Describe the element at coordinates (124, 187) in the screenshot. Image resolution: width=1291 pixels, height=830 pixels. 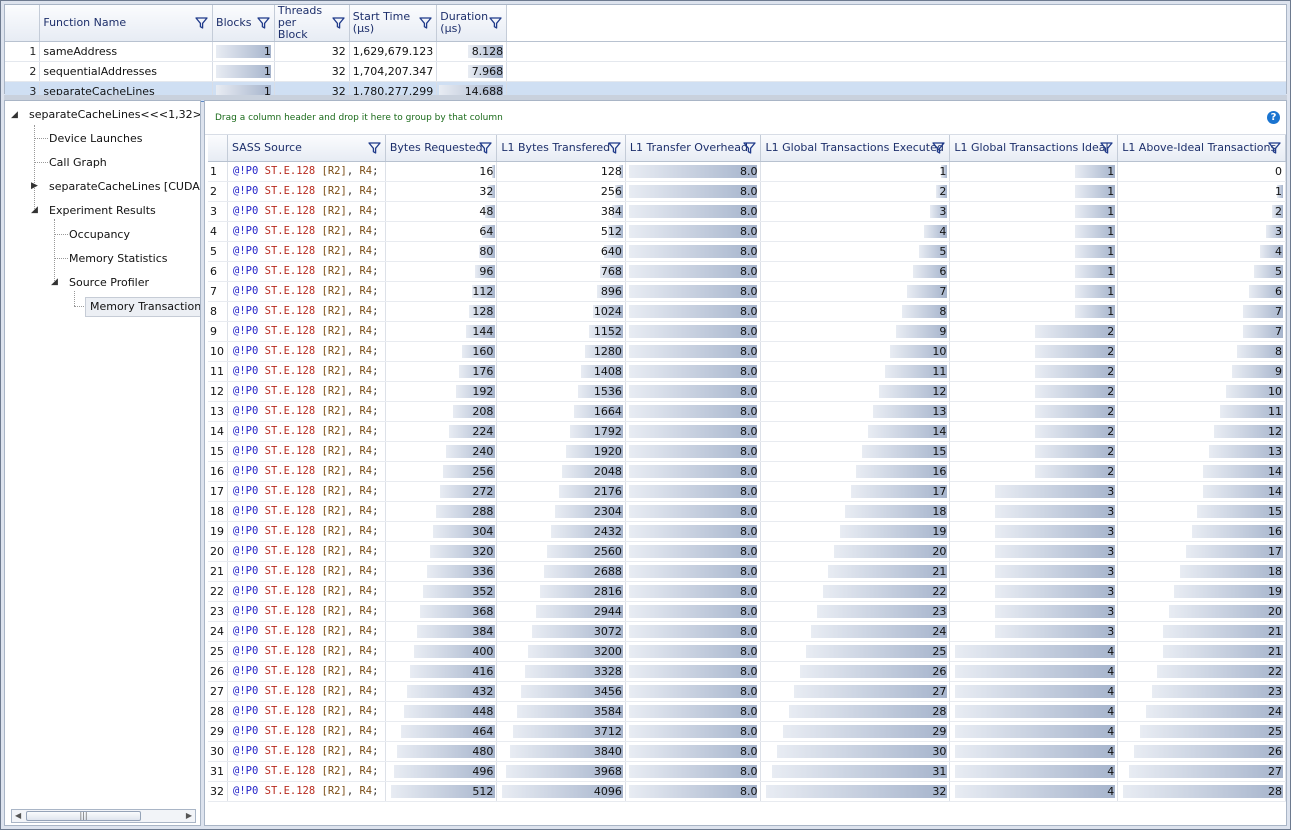
I see `tree-item-kernel: separateCacheLines [CUDA Ker` at that location.